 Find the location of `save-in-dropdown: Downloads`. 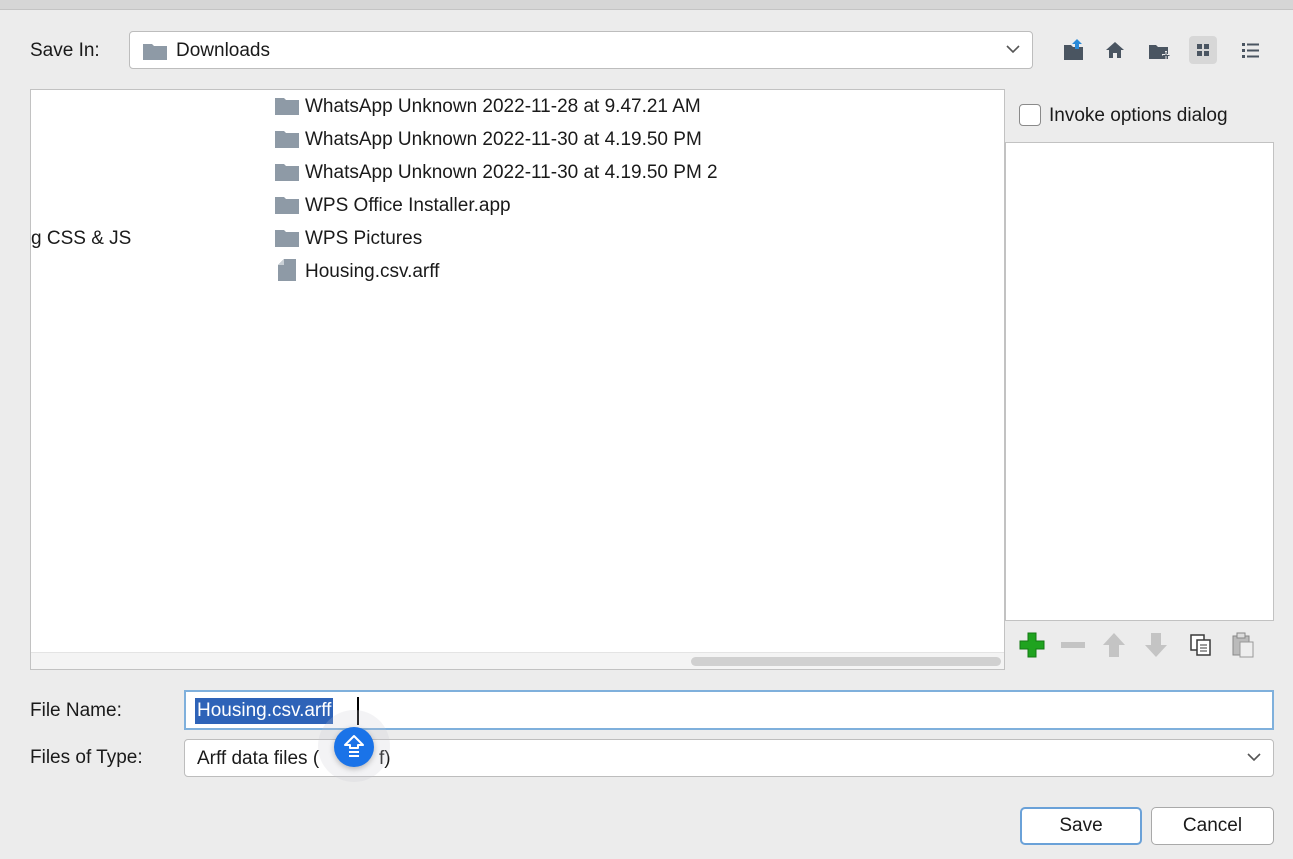

save-in-dropdown: Downloads is located at coordinates (581, 50).